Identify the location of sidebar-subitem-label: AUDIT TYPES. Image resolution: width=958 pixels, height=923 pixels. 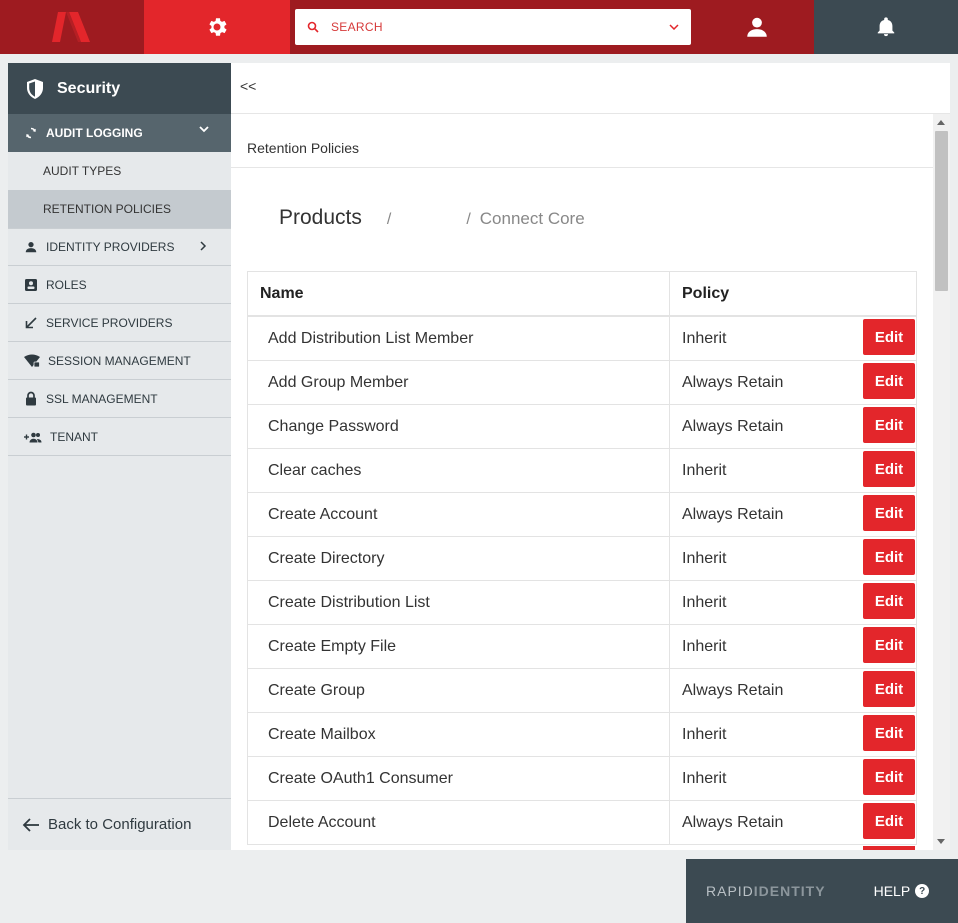
(82, 171).